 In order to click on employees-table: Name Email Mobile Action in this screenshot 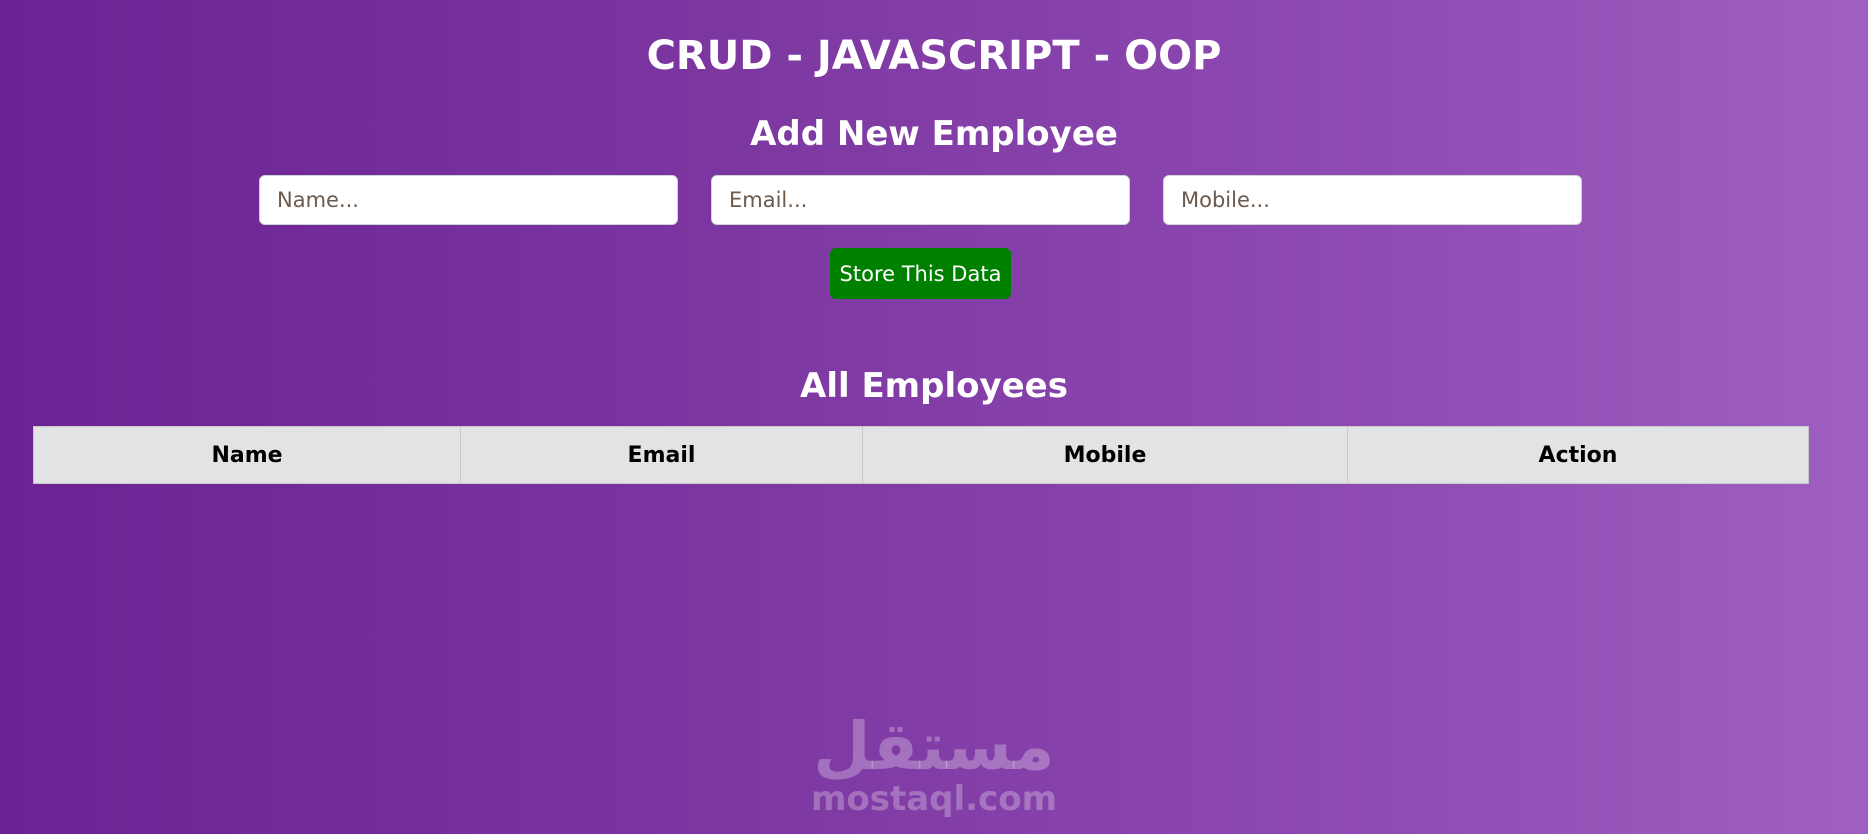, I will do `click(921, 455)`.